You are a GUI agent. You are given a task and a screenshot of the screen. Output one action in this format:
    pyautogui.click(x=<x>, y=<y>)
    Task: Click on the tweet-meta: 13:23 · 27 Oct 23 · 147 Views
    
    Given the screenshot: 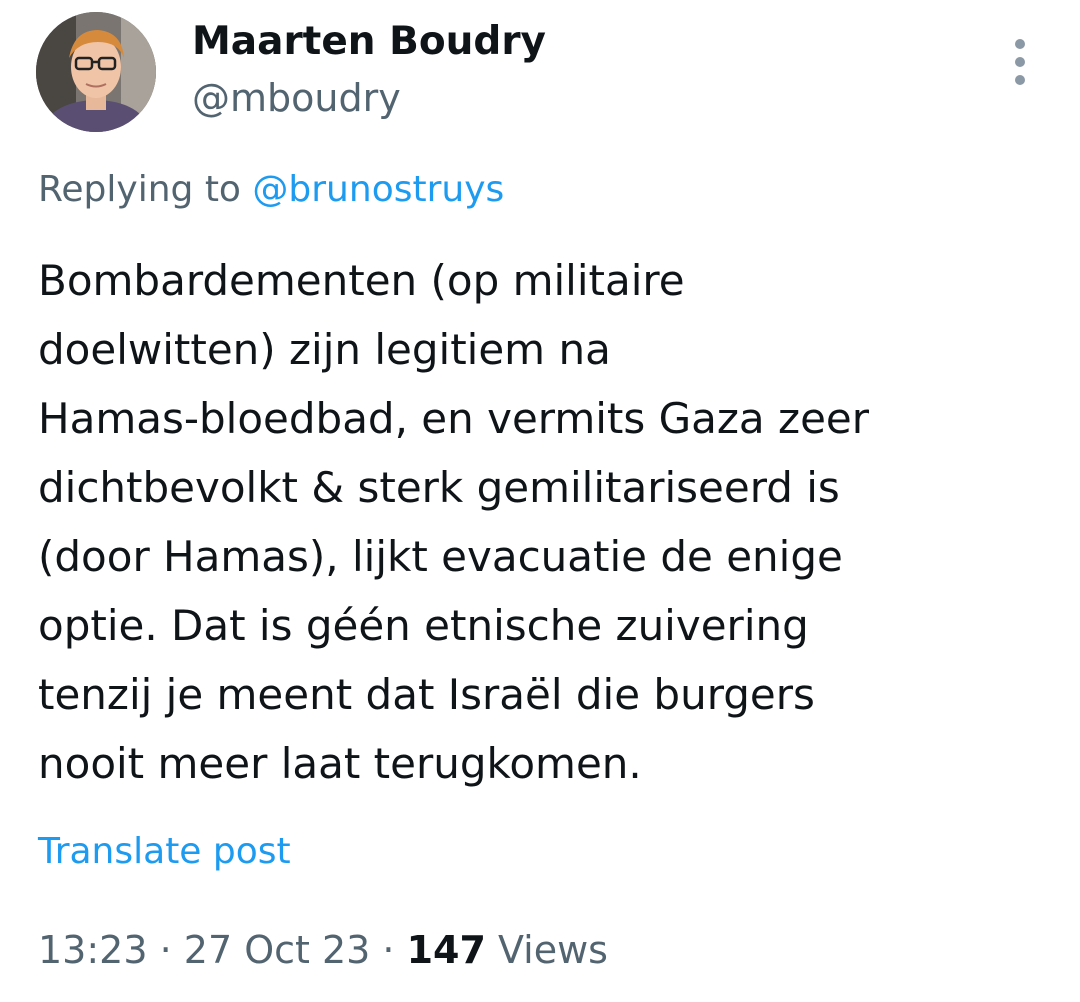 What is the action you would take?
    pyautogui.click(x=323, y=950)
    